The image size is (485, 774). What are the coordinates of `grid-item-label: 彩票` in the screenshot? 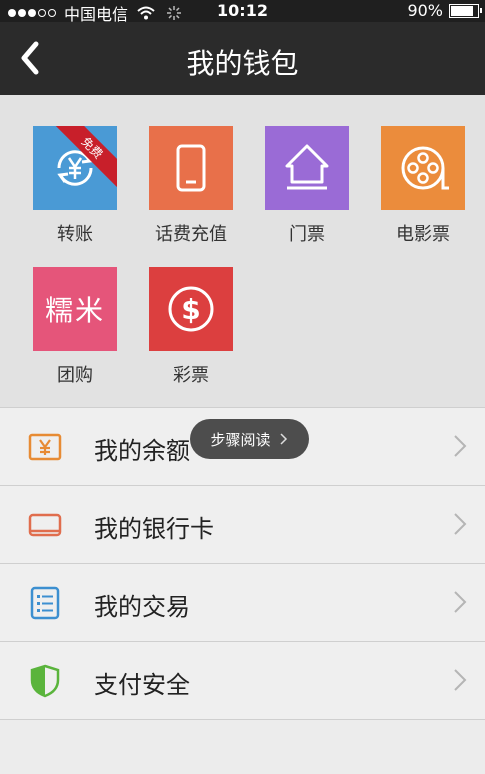 It's located at (191, 375).